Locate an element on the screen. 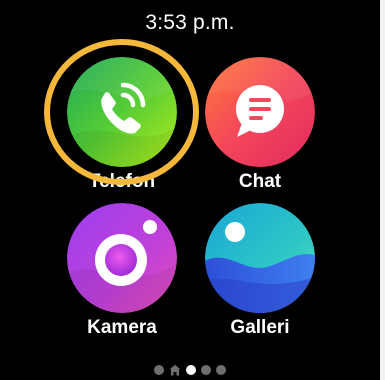 This screenshot has height=380, width=385. chat-icon is located at coordinates (260, 112).